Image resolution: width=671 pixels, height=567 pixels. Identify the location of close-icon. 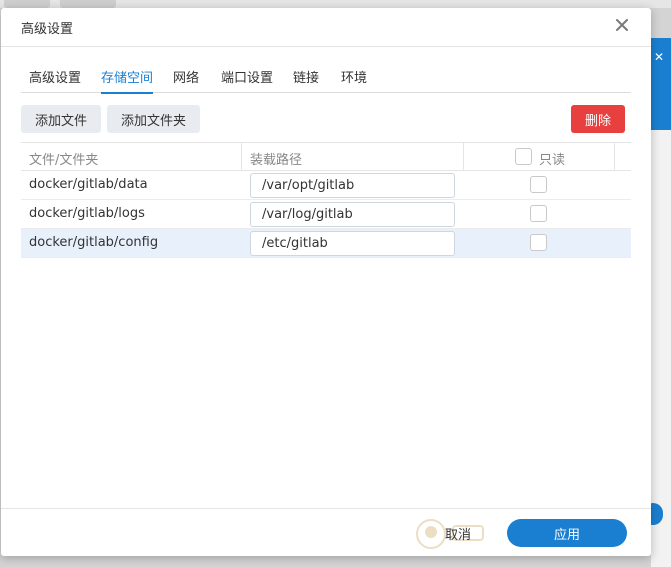
(622, 25).